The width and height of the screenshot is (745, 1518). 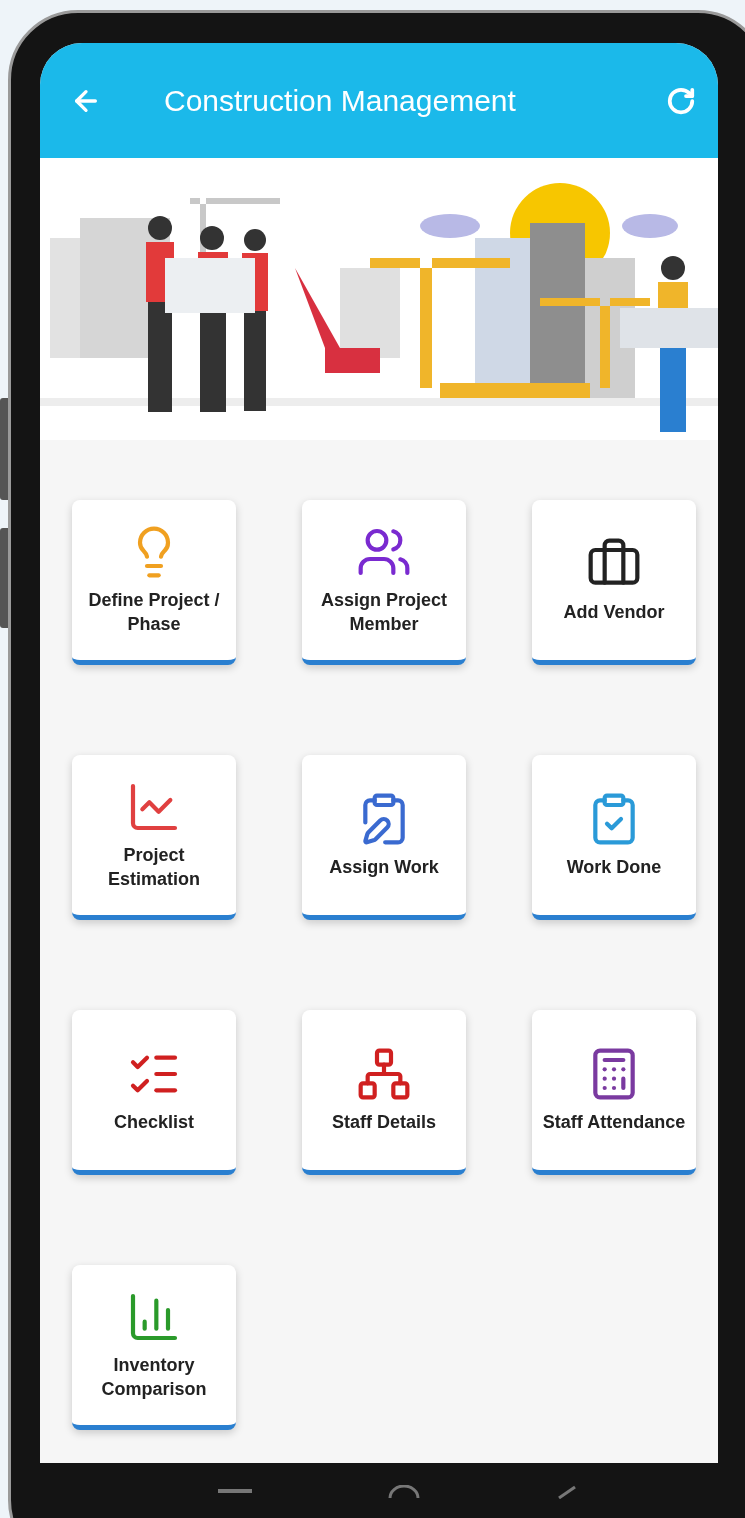 What do you see at coordinates (614, 837) in the screenshot?
I see `menu-tile: Work Done` at bounding box center [614, 837].